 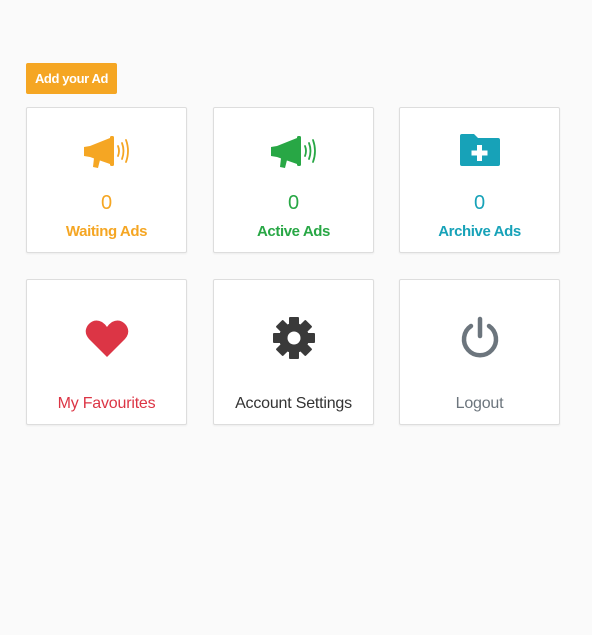 What do you see at coordinates (479, 203) in the screenshot?
I see `archive-ads-count: 0` at bounding box center [479, 203].